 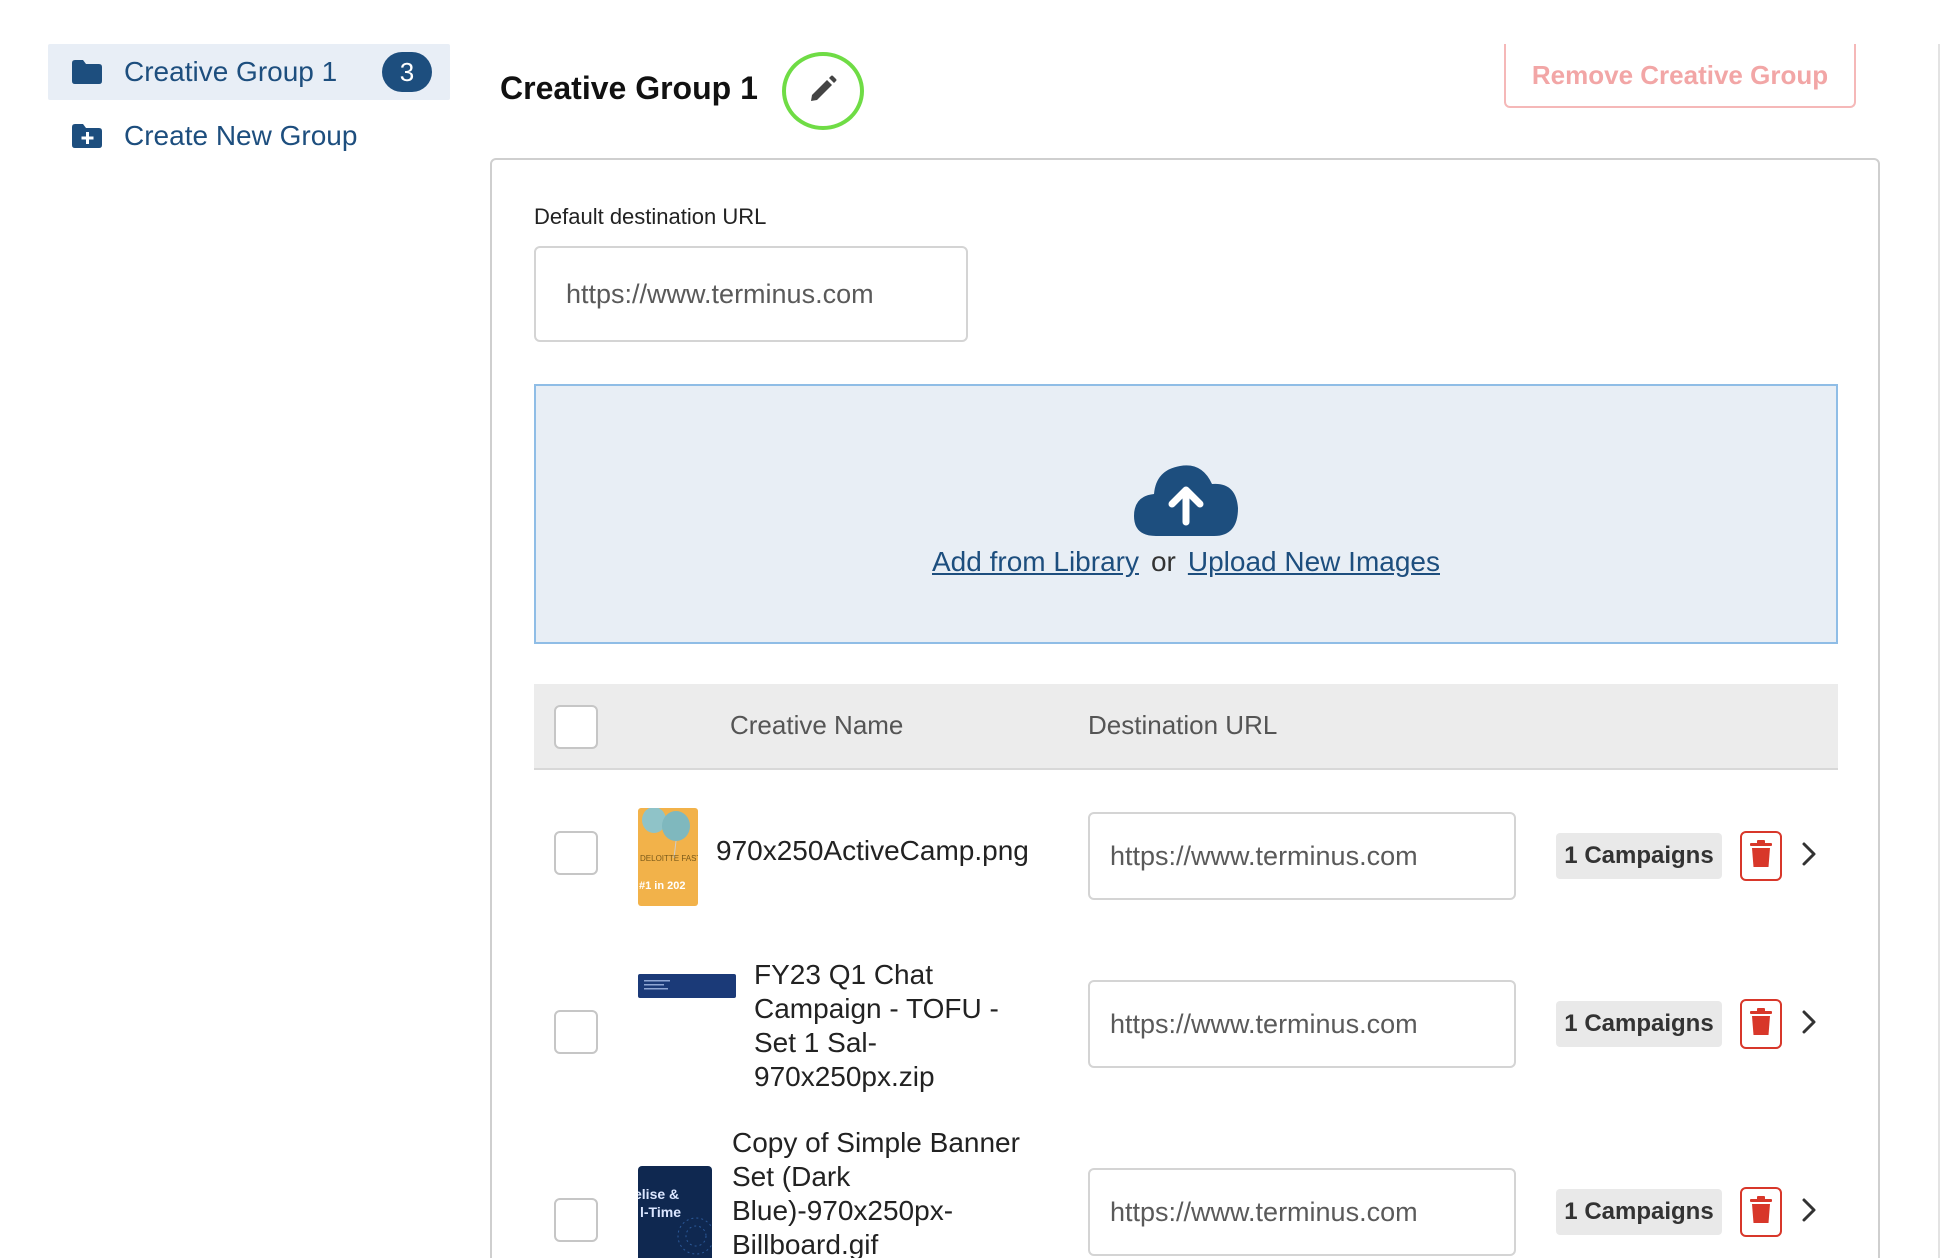 I want to click on remove-creative-group-button: Remove Creative Group, so click(x=1680, y=76).